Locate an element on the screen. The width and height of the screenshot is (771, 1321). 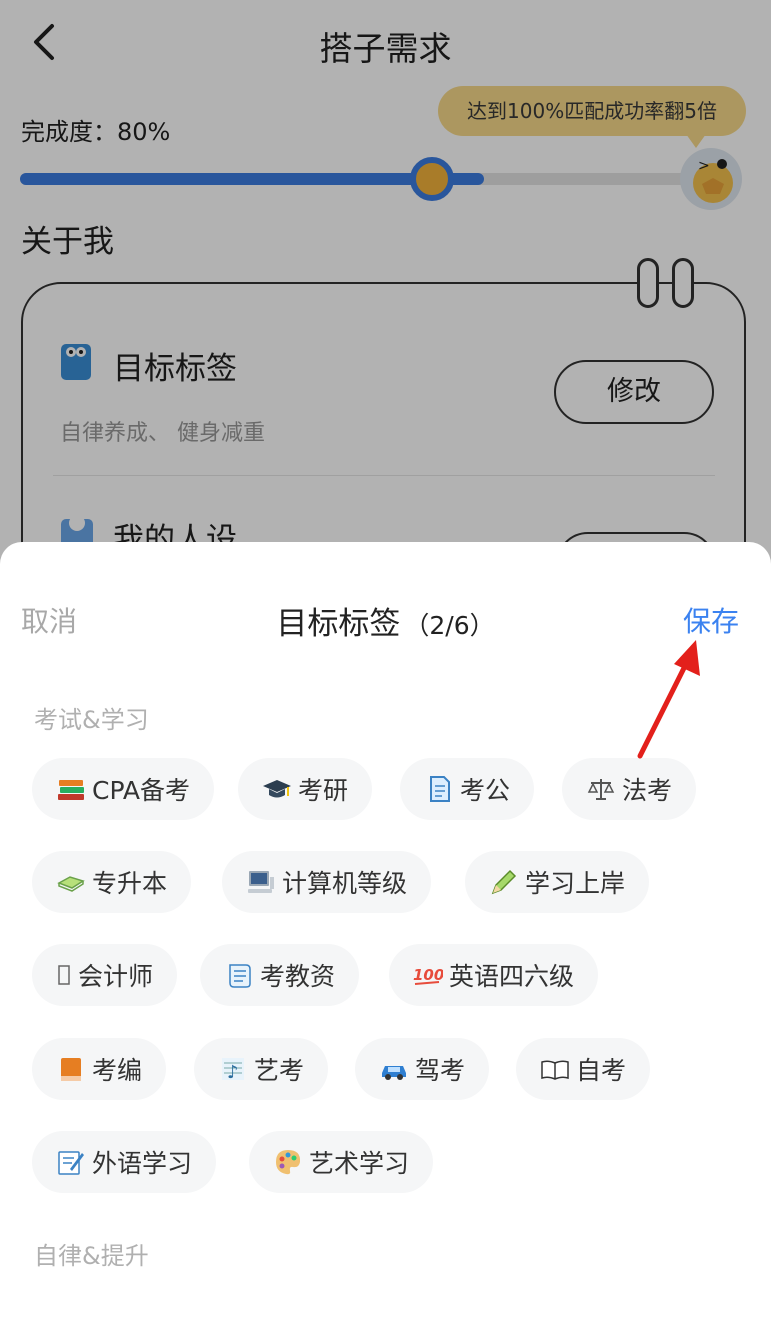
tag-accountant: 会计师 is located at coordinates (105, 975).